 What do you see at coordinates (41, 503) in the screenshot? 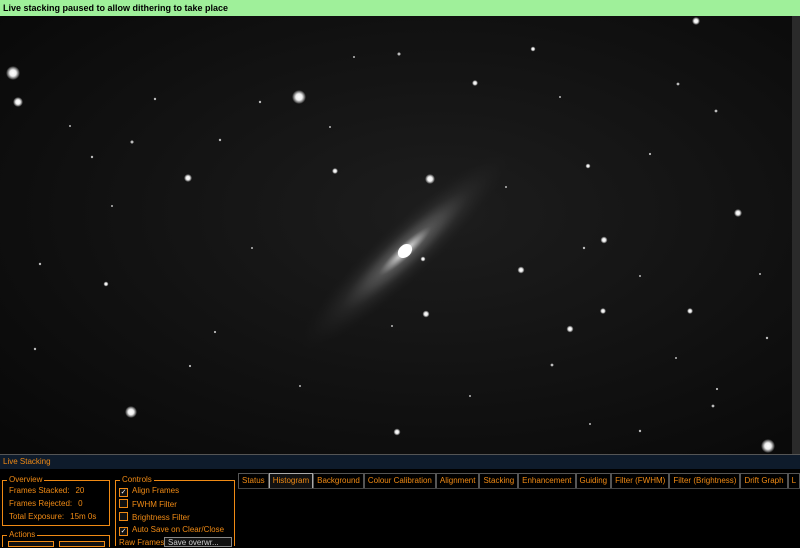
I see `frames-rejected-label: Frames Rejected:` at bounding box center [41, 503].